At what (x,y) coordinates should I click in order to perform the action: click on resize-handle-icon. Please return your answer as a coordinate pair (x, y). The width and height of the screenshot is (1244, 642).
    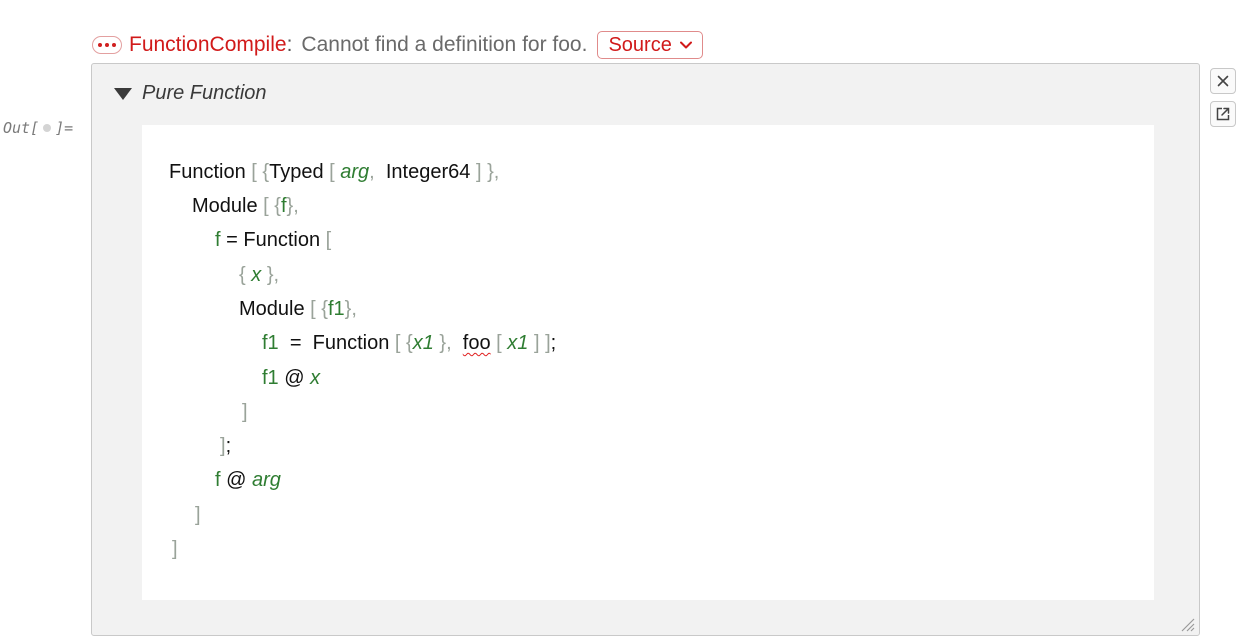
    Looking at the image, I should click on (1187, 624).